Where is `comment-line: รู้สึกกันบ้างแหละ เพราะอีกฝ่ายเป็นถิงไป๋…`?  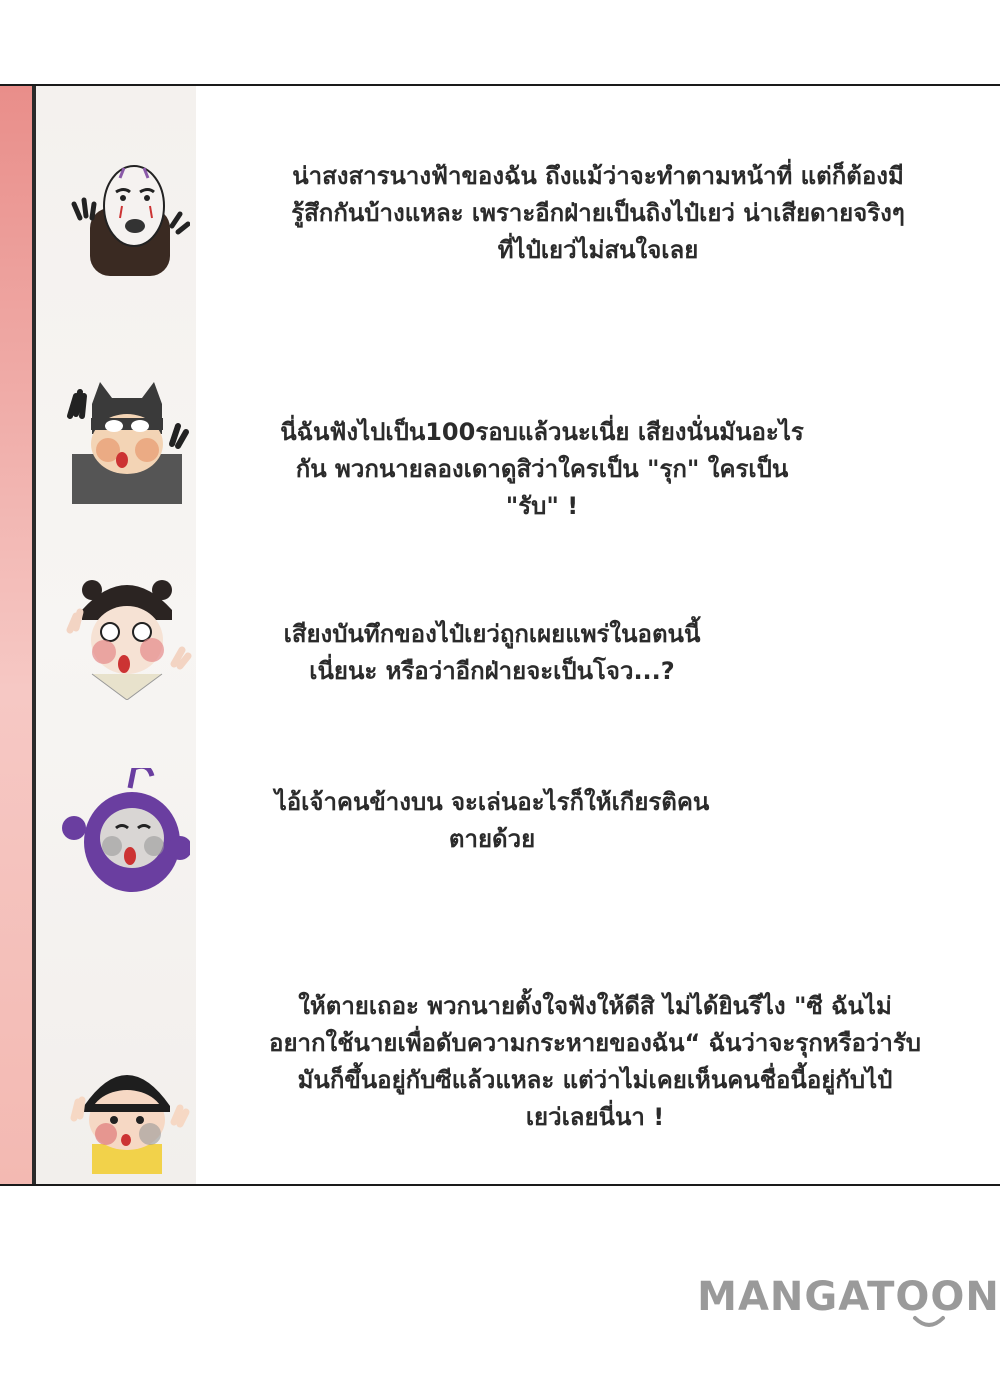
comment-line: รู้สึกกันบ้างแหละ เพราะอีกฝ่ายเป็นถิงไป๋… is located at coordinates (598, 213).